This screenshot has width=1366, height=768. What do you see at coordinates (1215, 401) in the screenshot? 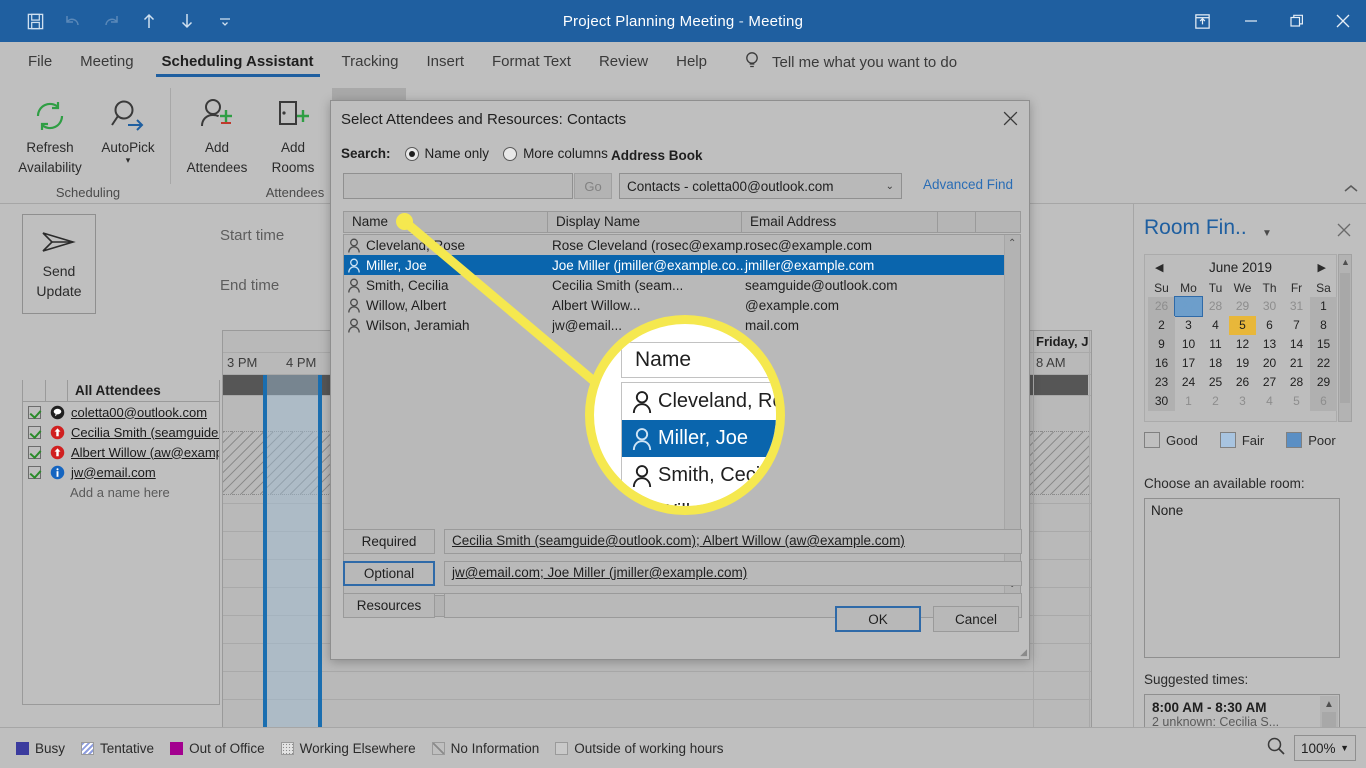
I see `calendar-day: 2` at bounding box center [1215, 401].